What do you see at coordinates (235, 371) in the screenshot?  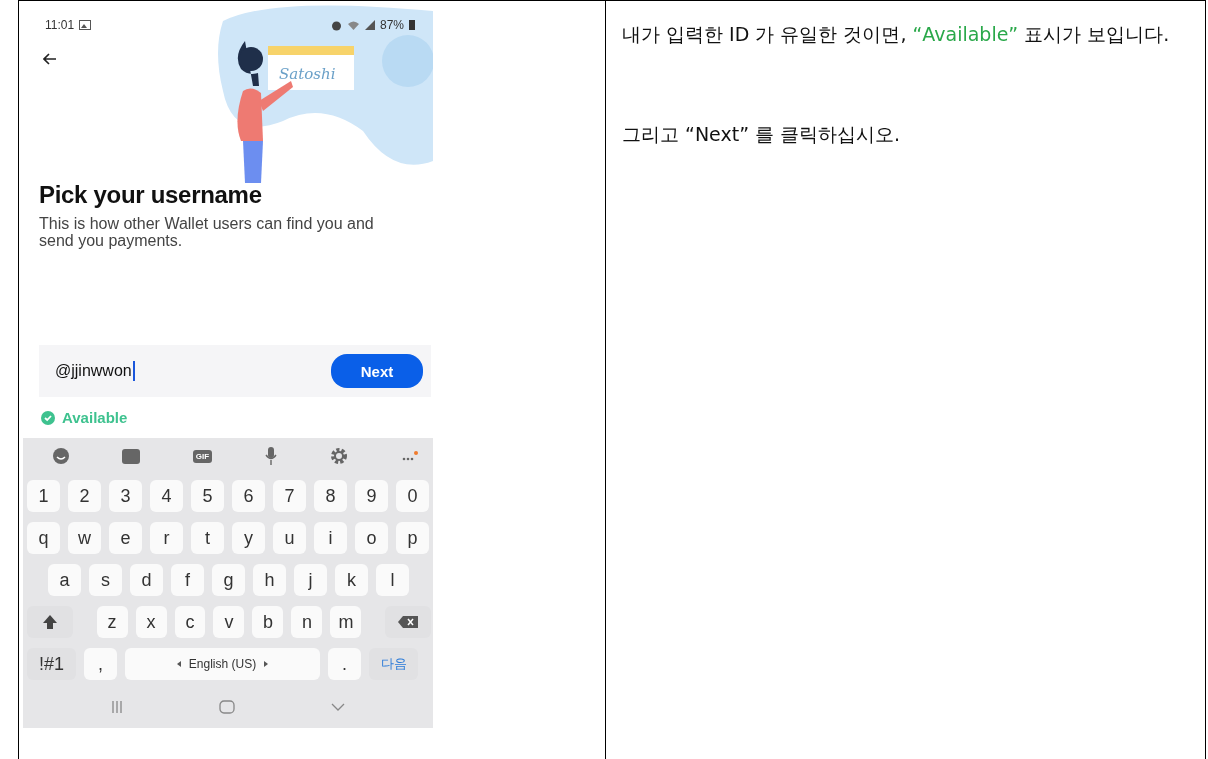 I see `username-field: @jjinwwon Next` at bounding box center [235, 371].